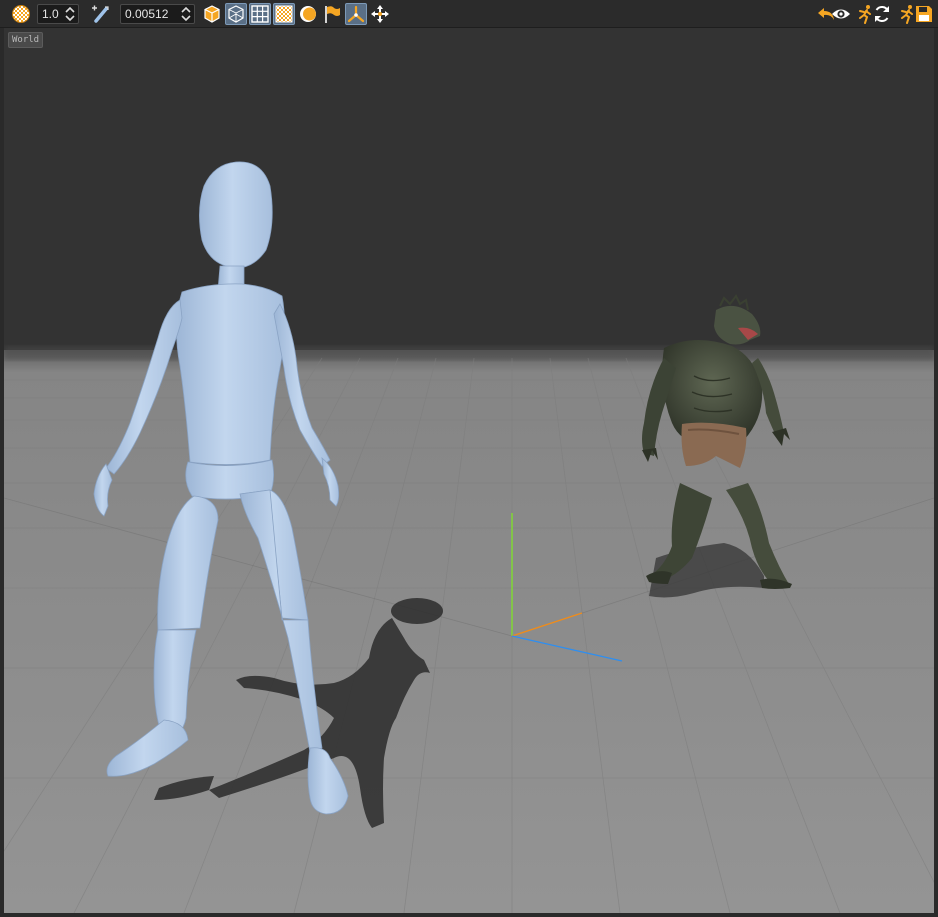 This screenshot has width=938, height=917. What do you see at coordinates (284, 14) in the screenshot?
I see `checker-floor-icon` at bounding box center [284, 14].